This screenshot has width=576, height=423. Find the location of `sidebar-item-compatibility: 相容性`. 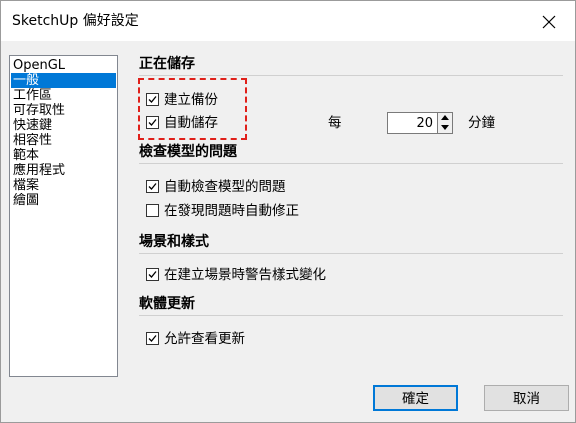

sidebar-item-compatibility: 相容性 is located at coordinates (63, 140).